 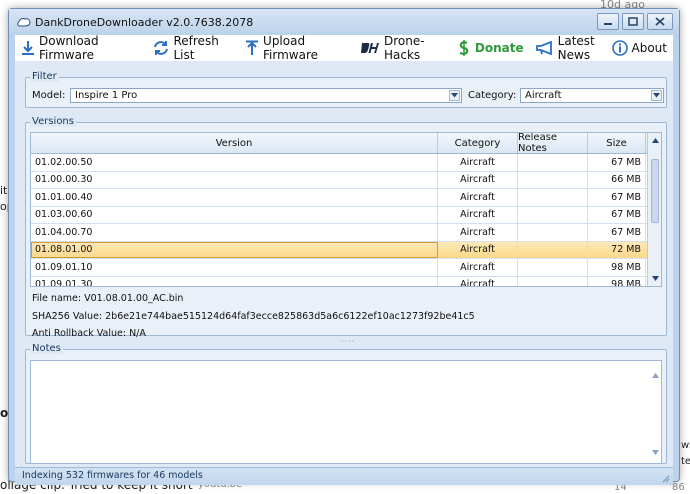 I want to click on table-row: 01.09.01.30 Aircraft 98 MB, so click(x=346, y=281).